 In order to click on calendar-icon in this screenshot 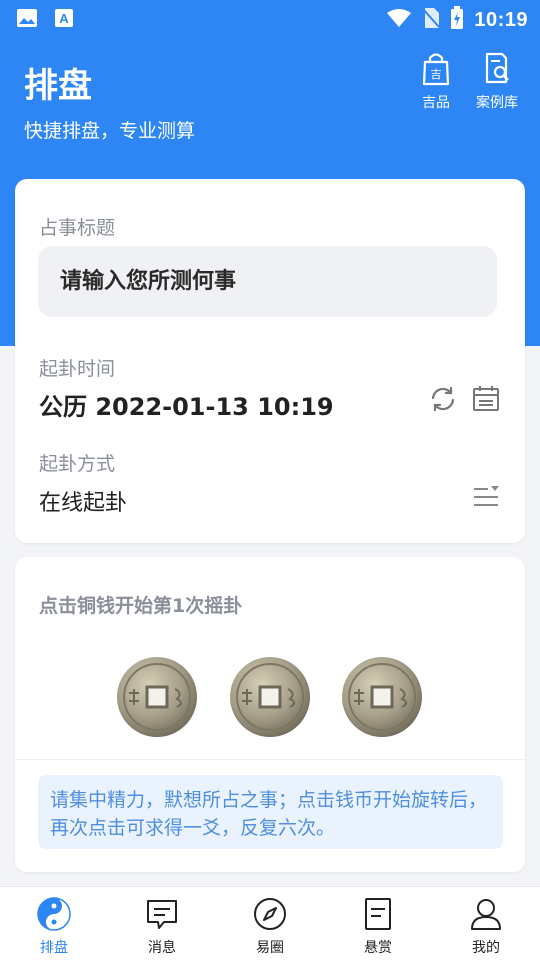, I will do `click(486, 401)`.